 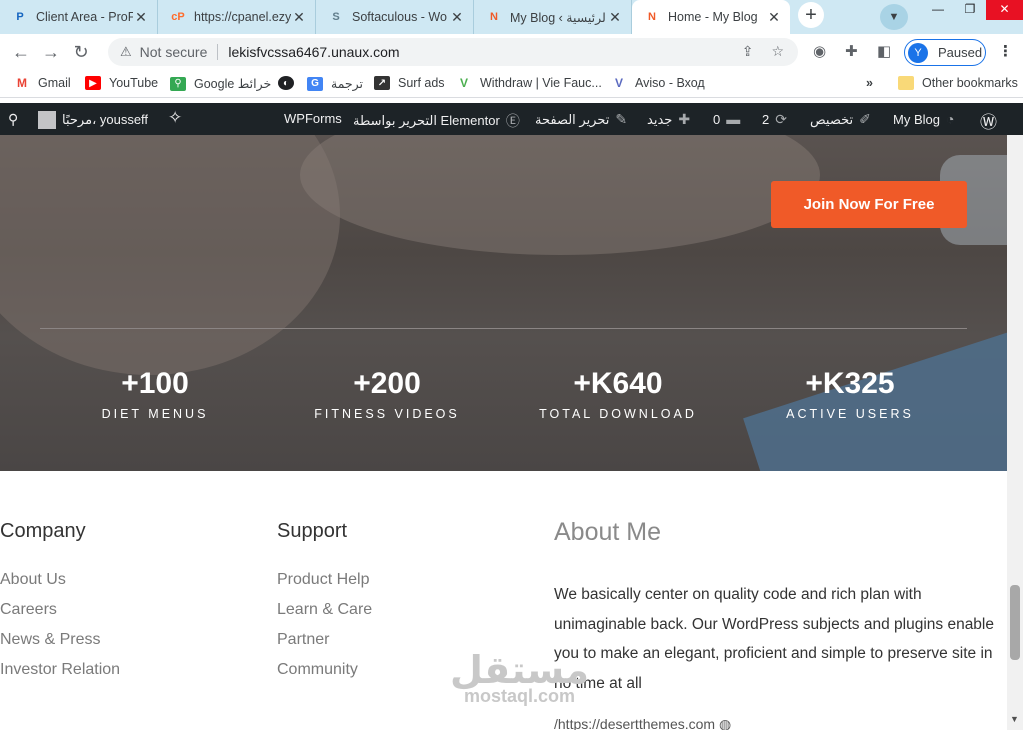 I want to click on search-icon: ⚲, so click(x=13, y=119).